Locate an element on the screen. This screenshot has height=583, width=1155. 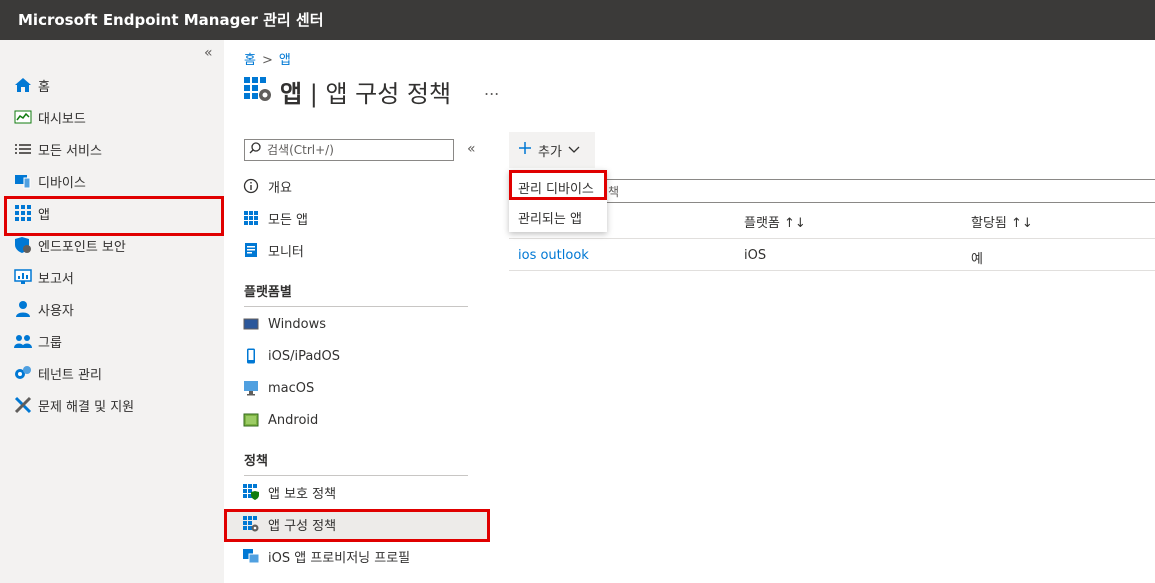
add-button: 추가 is located at coordinates (552, 150).